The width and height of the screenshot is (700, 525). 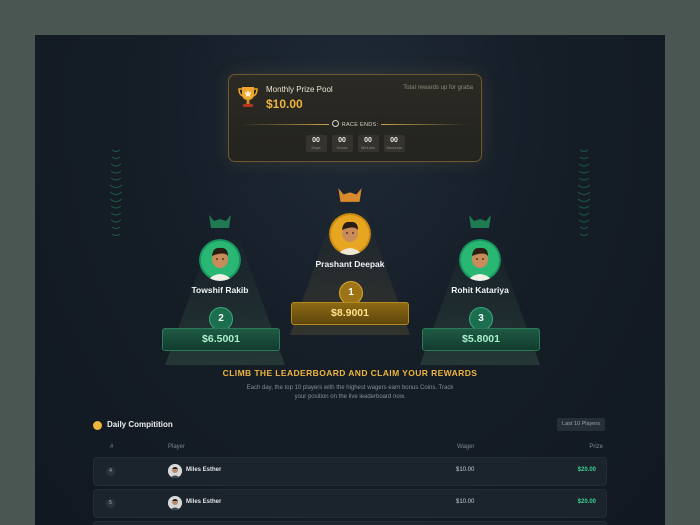 What do you see at coordinates (350, 523) in the screenshot?
I see `table-row` at bounding box center [350, 523].